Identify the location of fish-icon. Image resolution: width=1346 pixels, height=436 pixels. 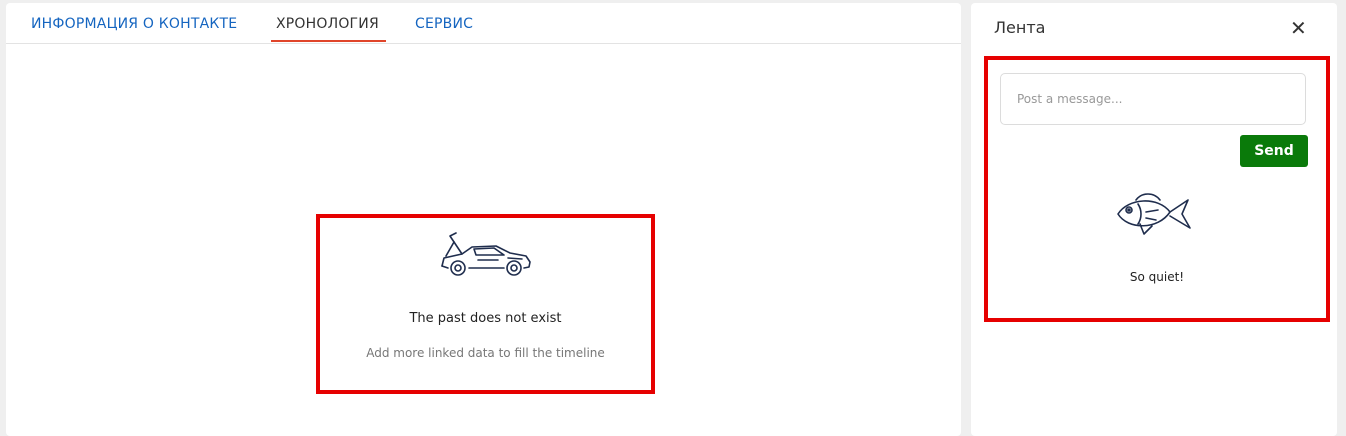
(1154, 214).